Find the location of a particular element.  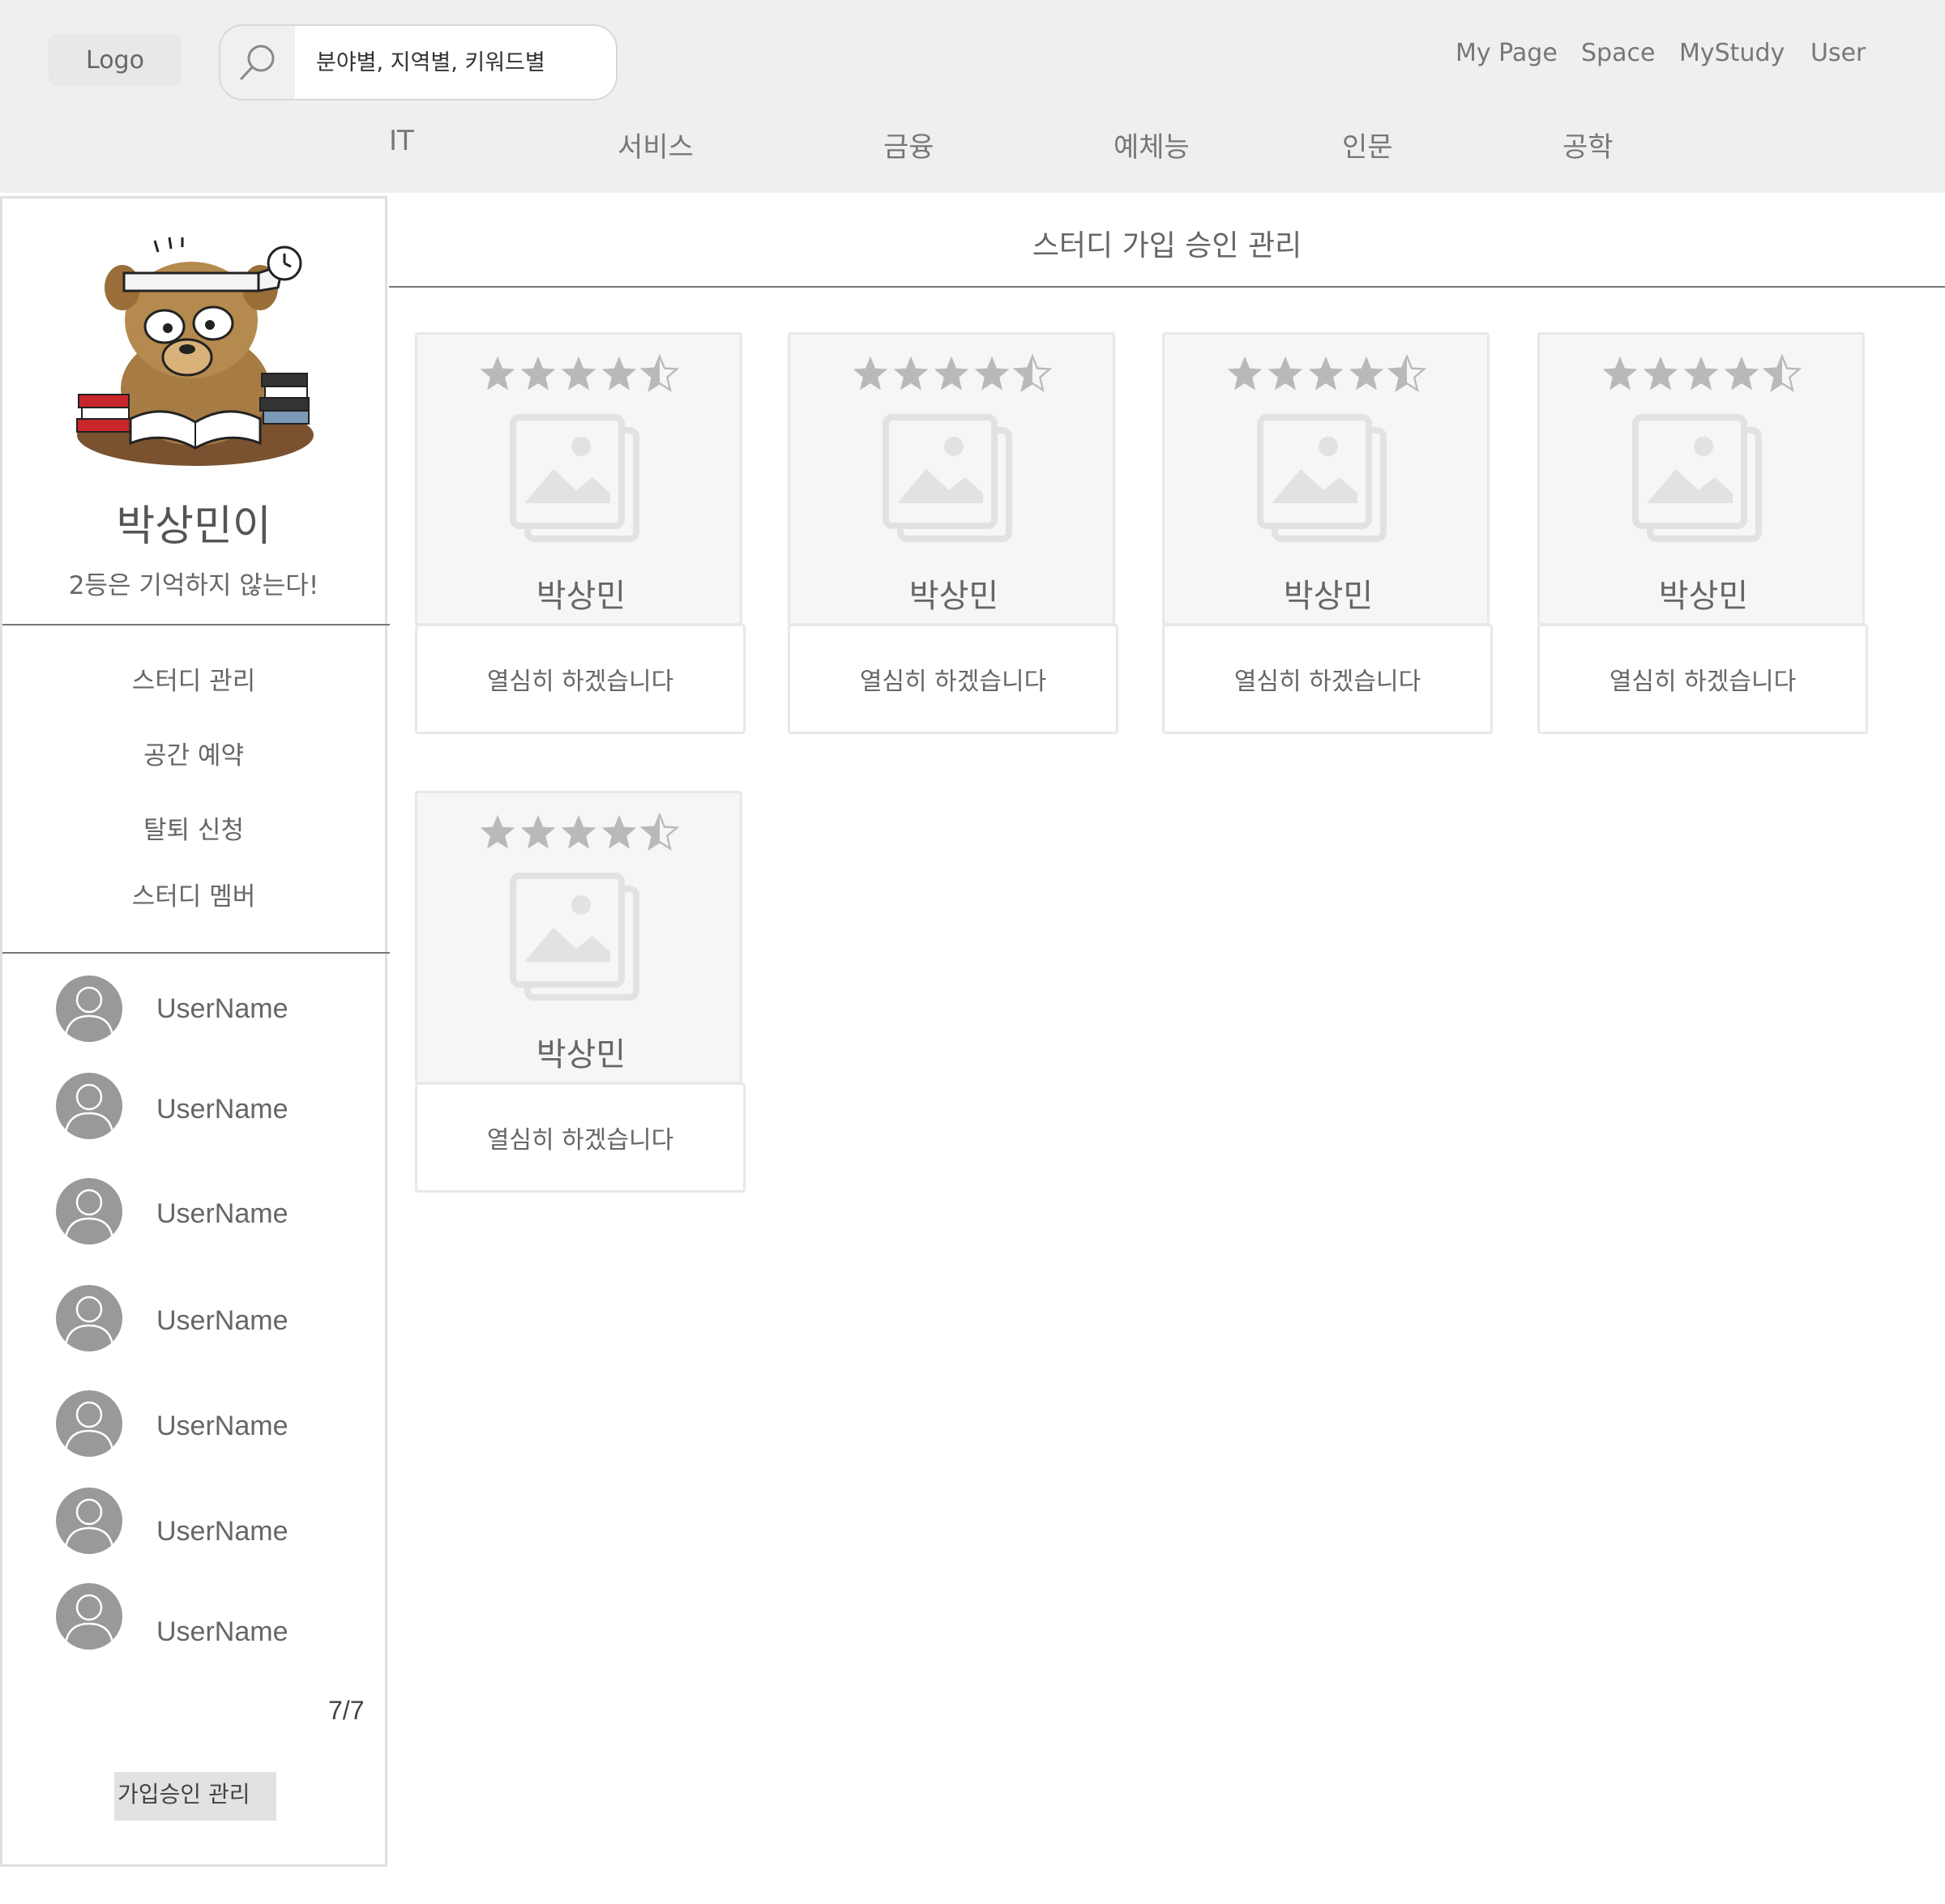

category-engineering: 공학 is located at coordinates (1588, 145).